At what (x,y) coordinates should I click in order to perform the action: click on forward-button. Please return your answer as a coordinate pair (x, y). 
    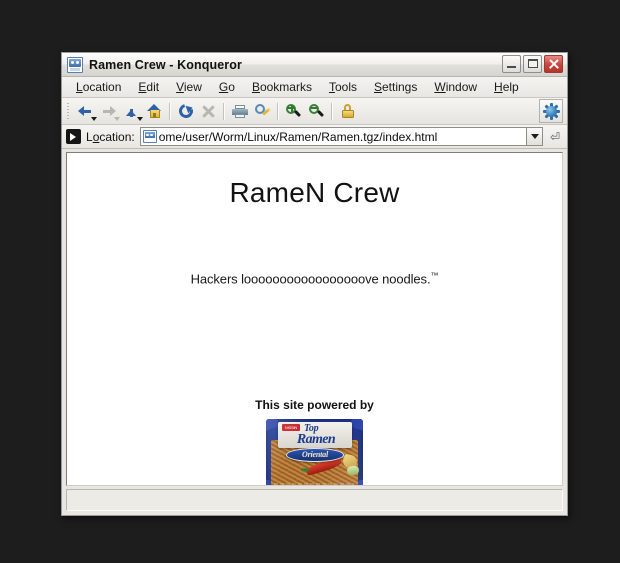
    Looking at the image, I should click on (108, 111).